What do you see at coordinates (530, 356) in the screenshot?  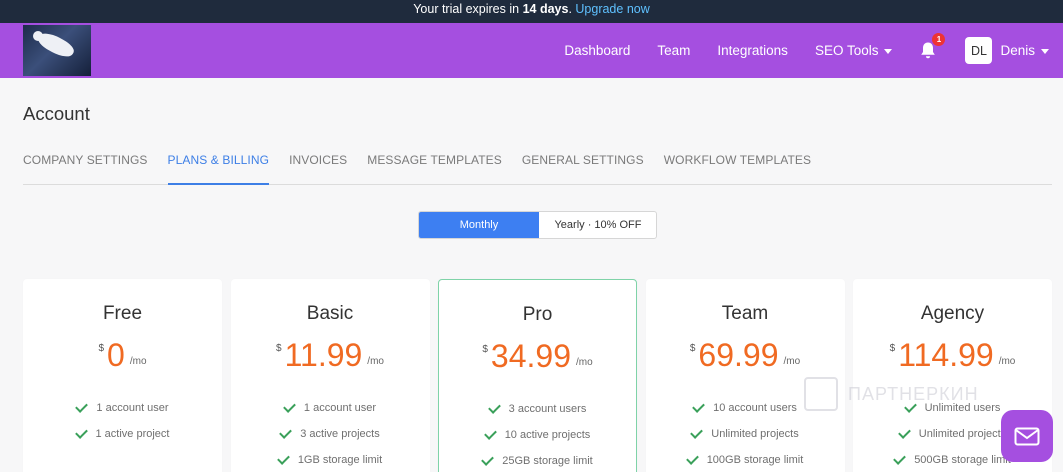 I see `price-amount: 34.99` at bounding box center [530, 356].